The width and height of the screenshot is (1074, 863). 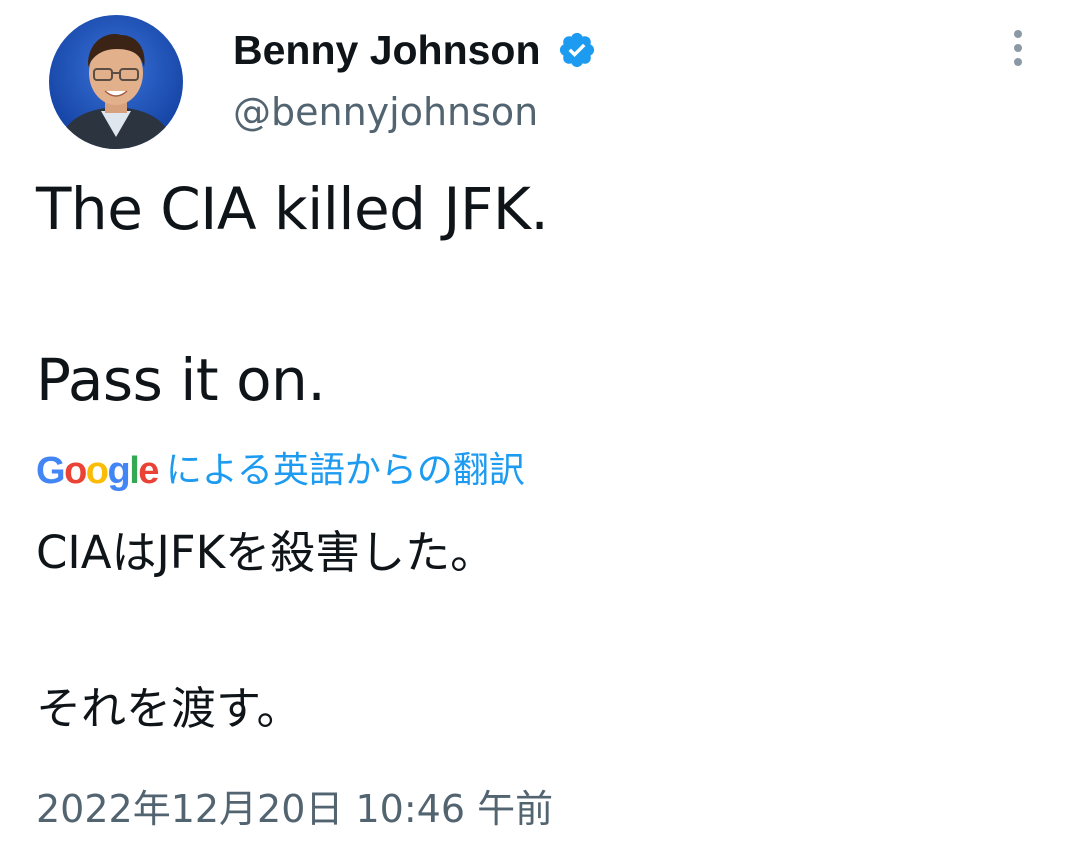 What do you see at coordinates (292, 209) in the screenshot?
I see `tweet-text-line: The CIA killed JFK.` at bounding box center [292, 209].